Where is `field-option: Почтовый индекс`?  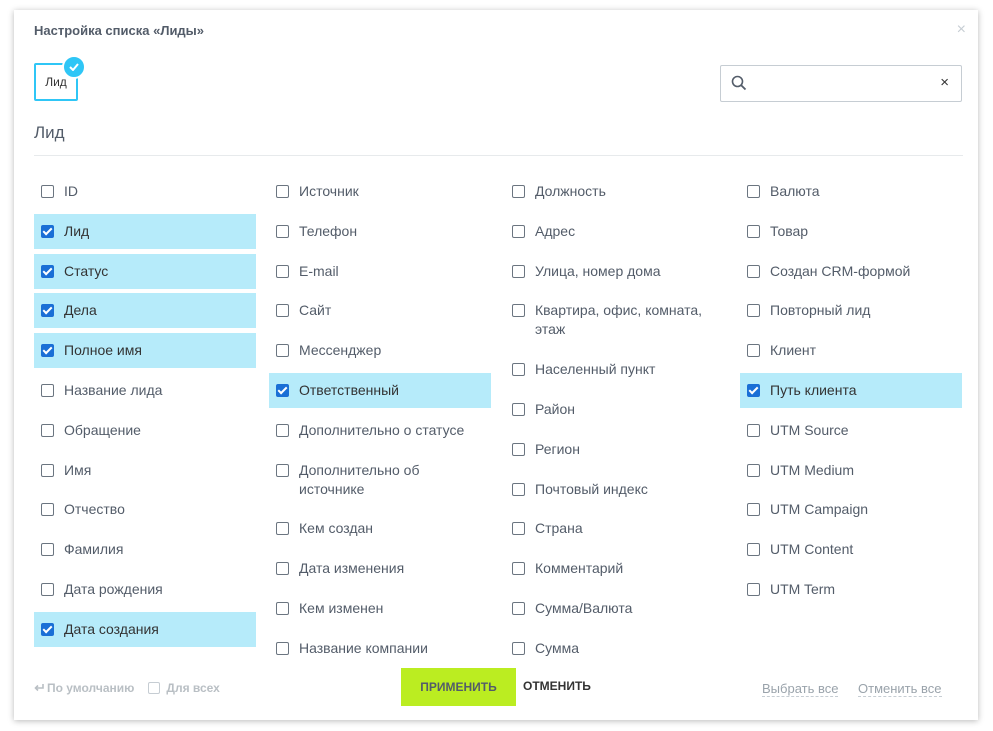 field-option: Почтовый индекс is located at coordinates (616, 489).